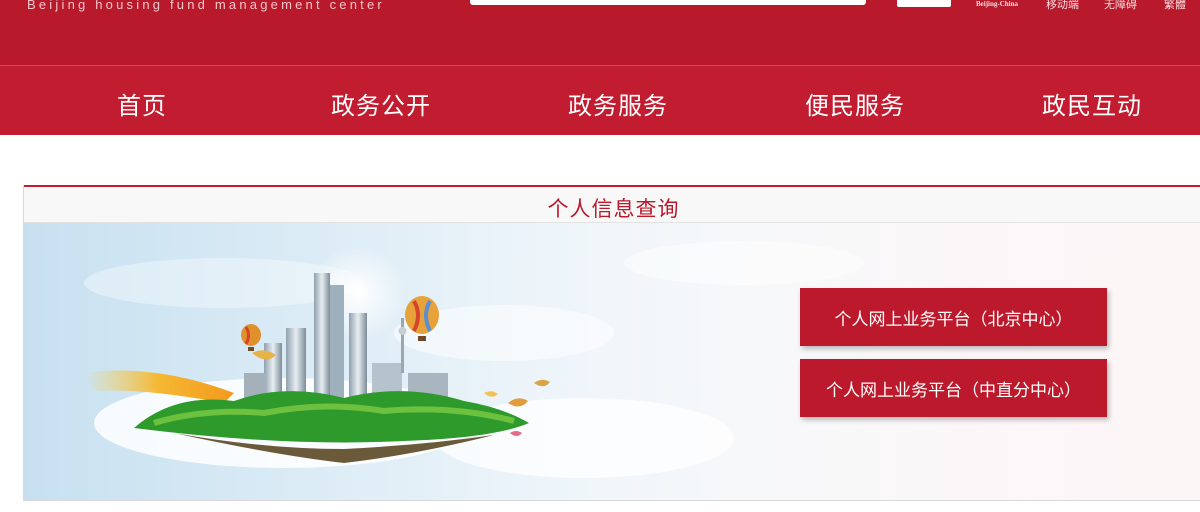 Image resolution: width=1200 pixels, height=512 pixels. Describe the element at coordinates (953, 317) in the screenshot. I see `personal-platform-beijing-button: 个人网上业务平台（北京中心）` at that location.